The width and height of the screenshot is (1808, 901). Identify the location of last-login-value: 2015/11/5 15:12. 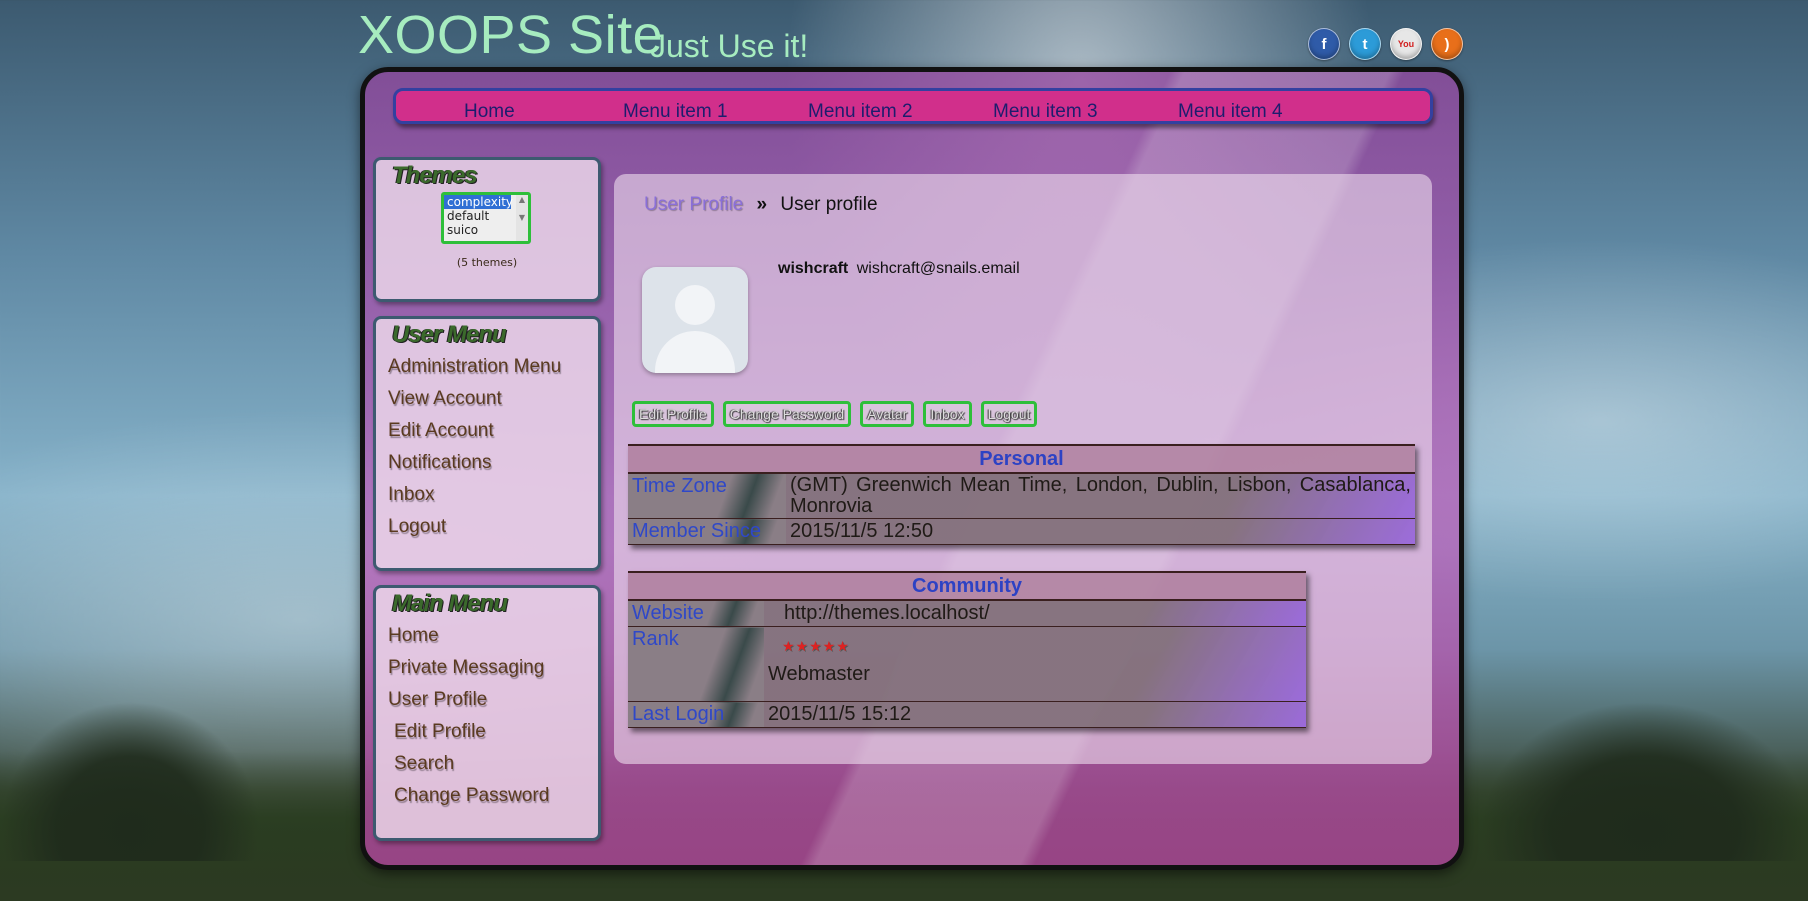
(1035, 714).